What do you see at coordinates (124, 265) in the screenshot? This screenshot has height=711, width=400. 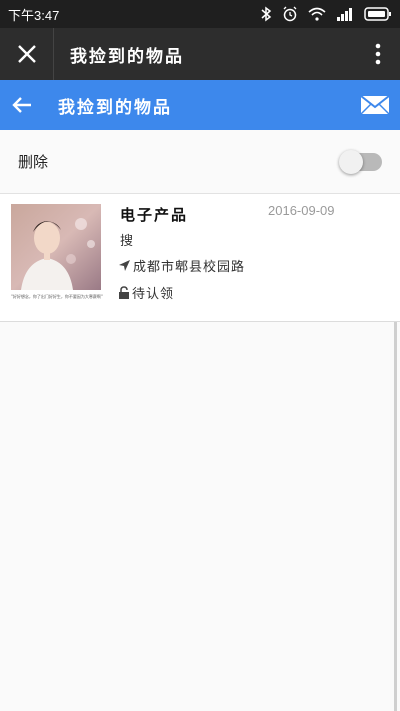 I see `location-arrow-icon` at bounding box center [124, 265].